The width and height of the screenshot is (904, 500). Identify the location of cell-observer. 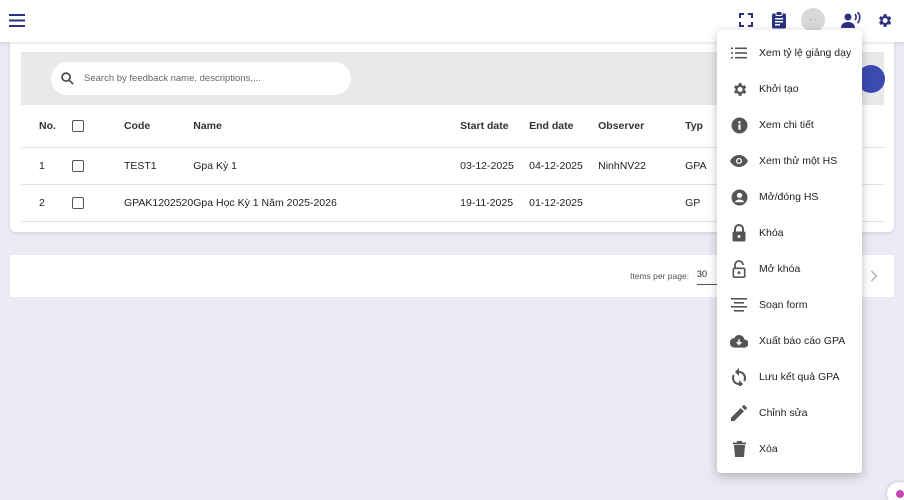
(642, 203).